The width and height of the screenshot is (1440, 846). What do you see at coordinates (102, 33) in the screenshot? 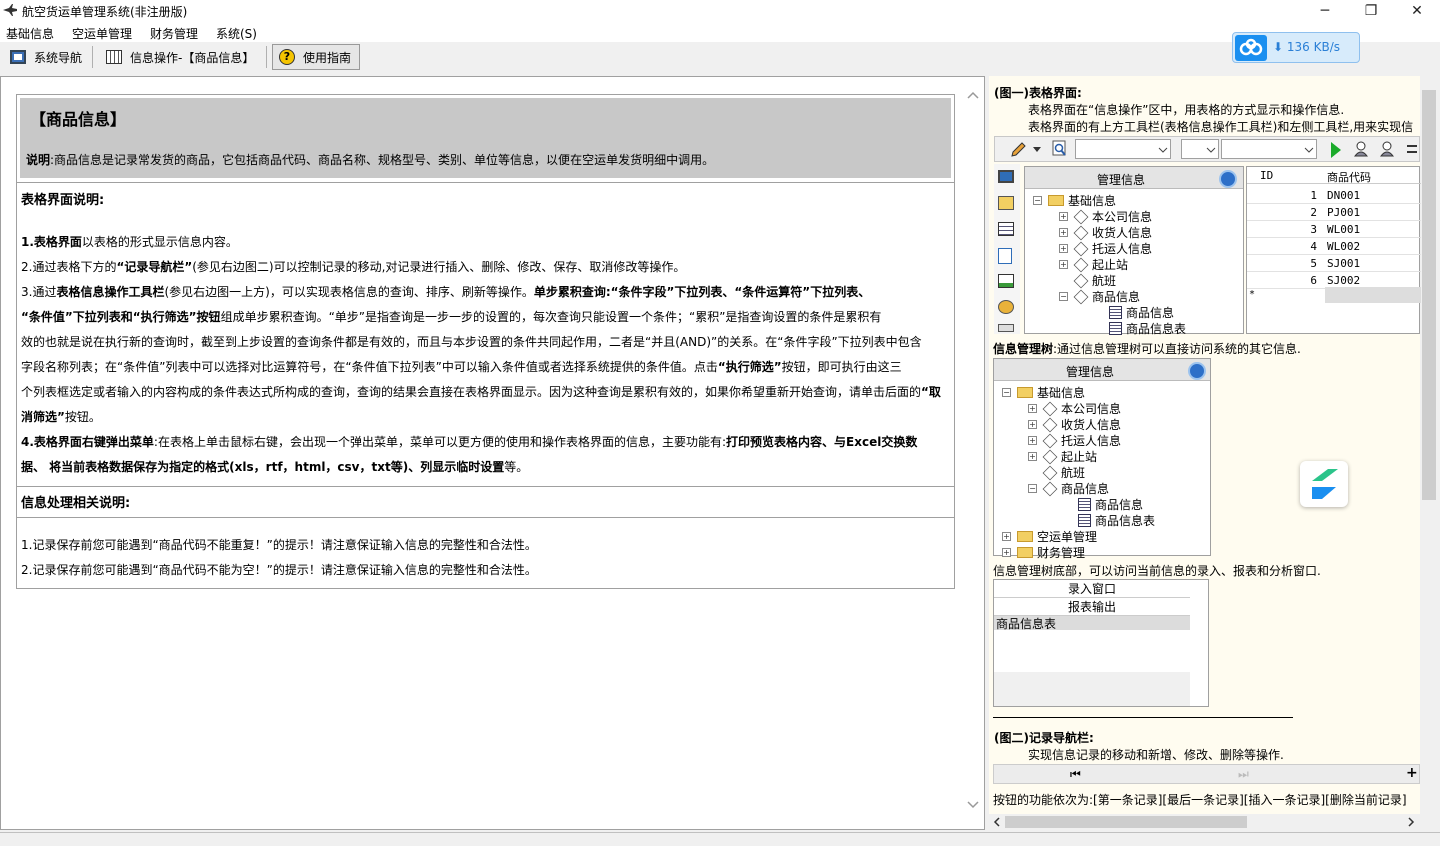
I see `menu-waybill: 空运单管理` at bounding box center [102, 33].